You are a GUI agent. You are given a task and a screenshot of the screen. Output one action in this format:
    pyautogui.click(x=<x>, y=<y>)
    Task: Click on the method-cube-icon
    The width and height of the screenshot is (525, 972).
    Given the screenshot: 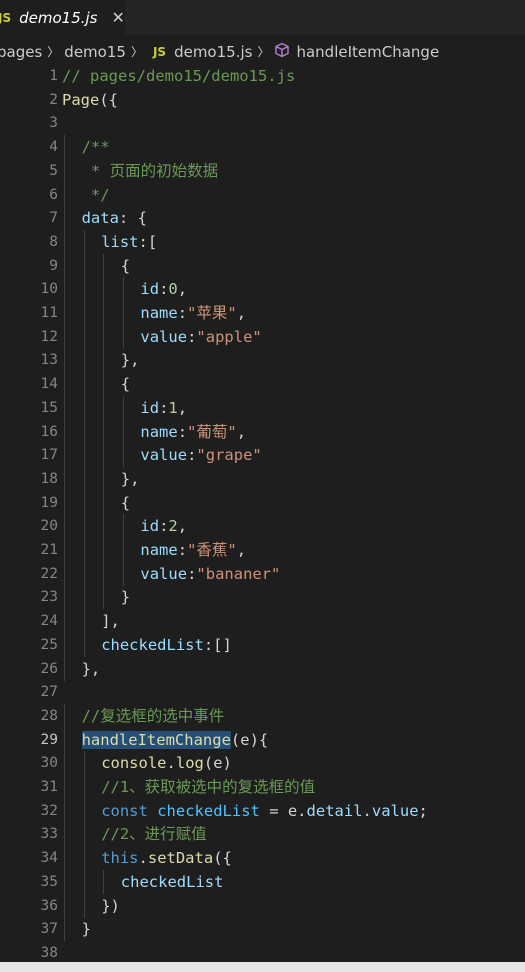 What is the action you would take?
    pyautogui.click(x=282, y=52)
    